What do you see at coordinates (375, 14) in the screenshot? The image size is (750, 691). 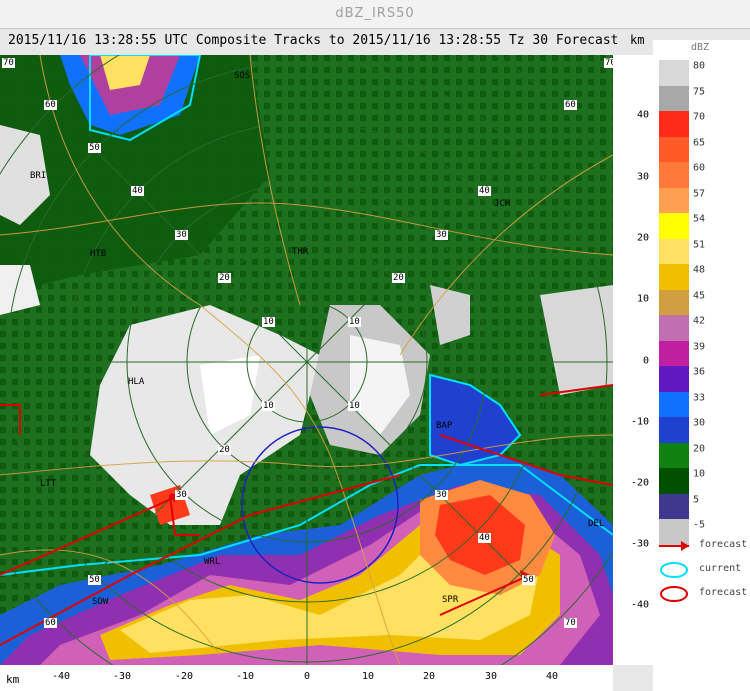 I see `window-title: dBZ_IRS50` at bounding box center [375, 14].